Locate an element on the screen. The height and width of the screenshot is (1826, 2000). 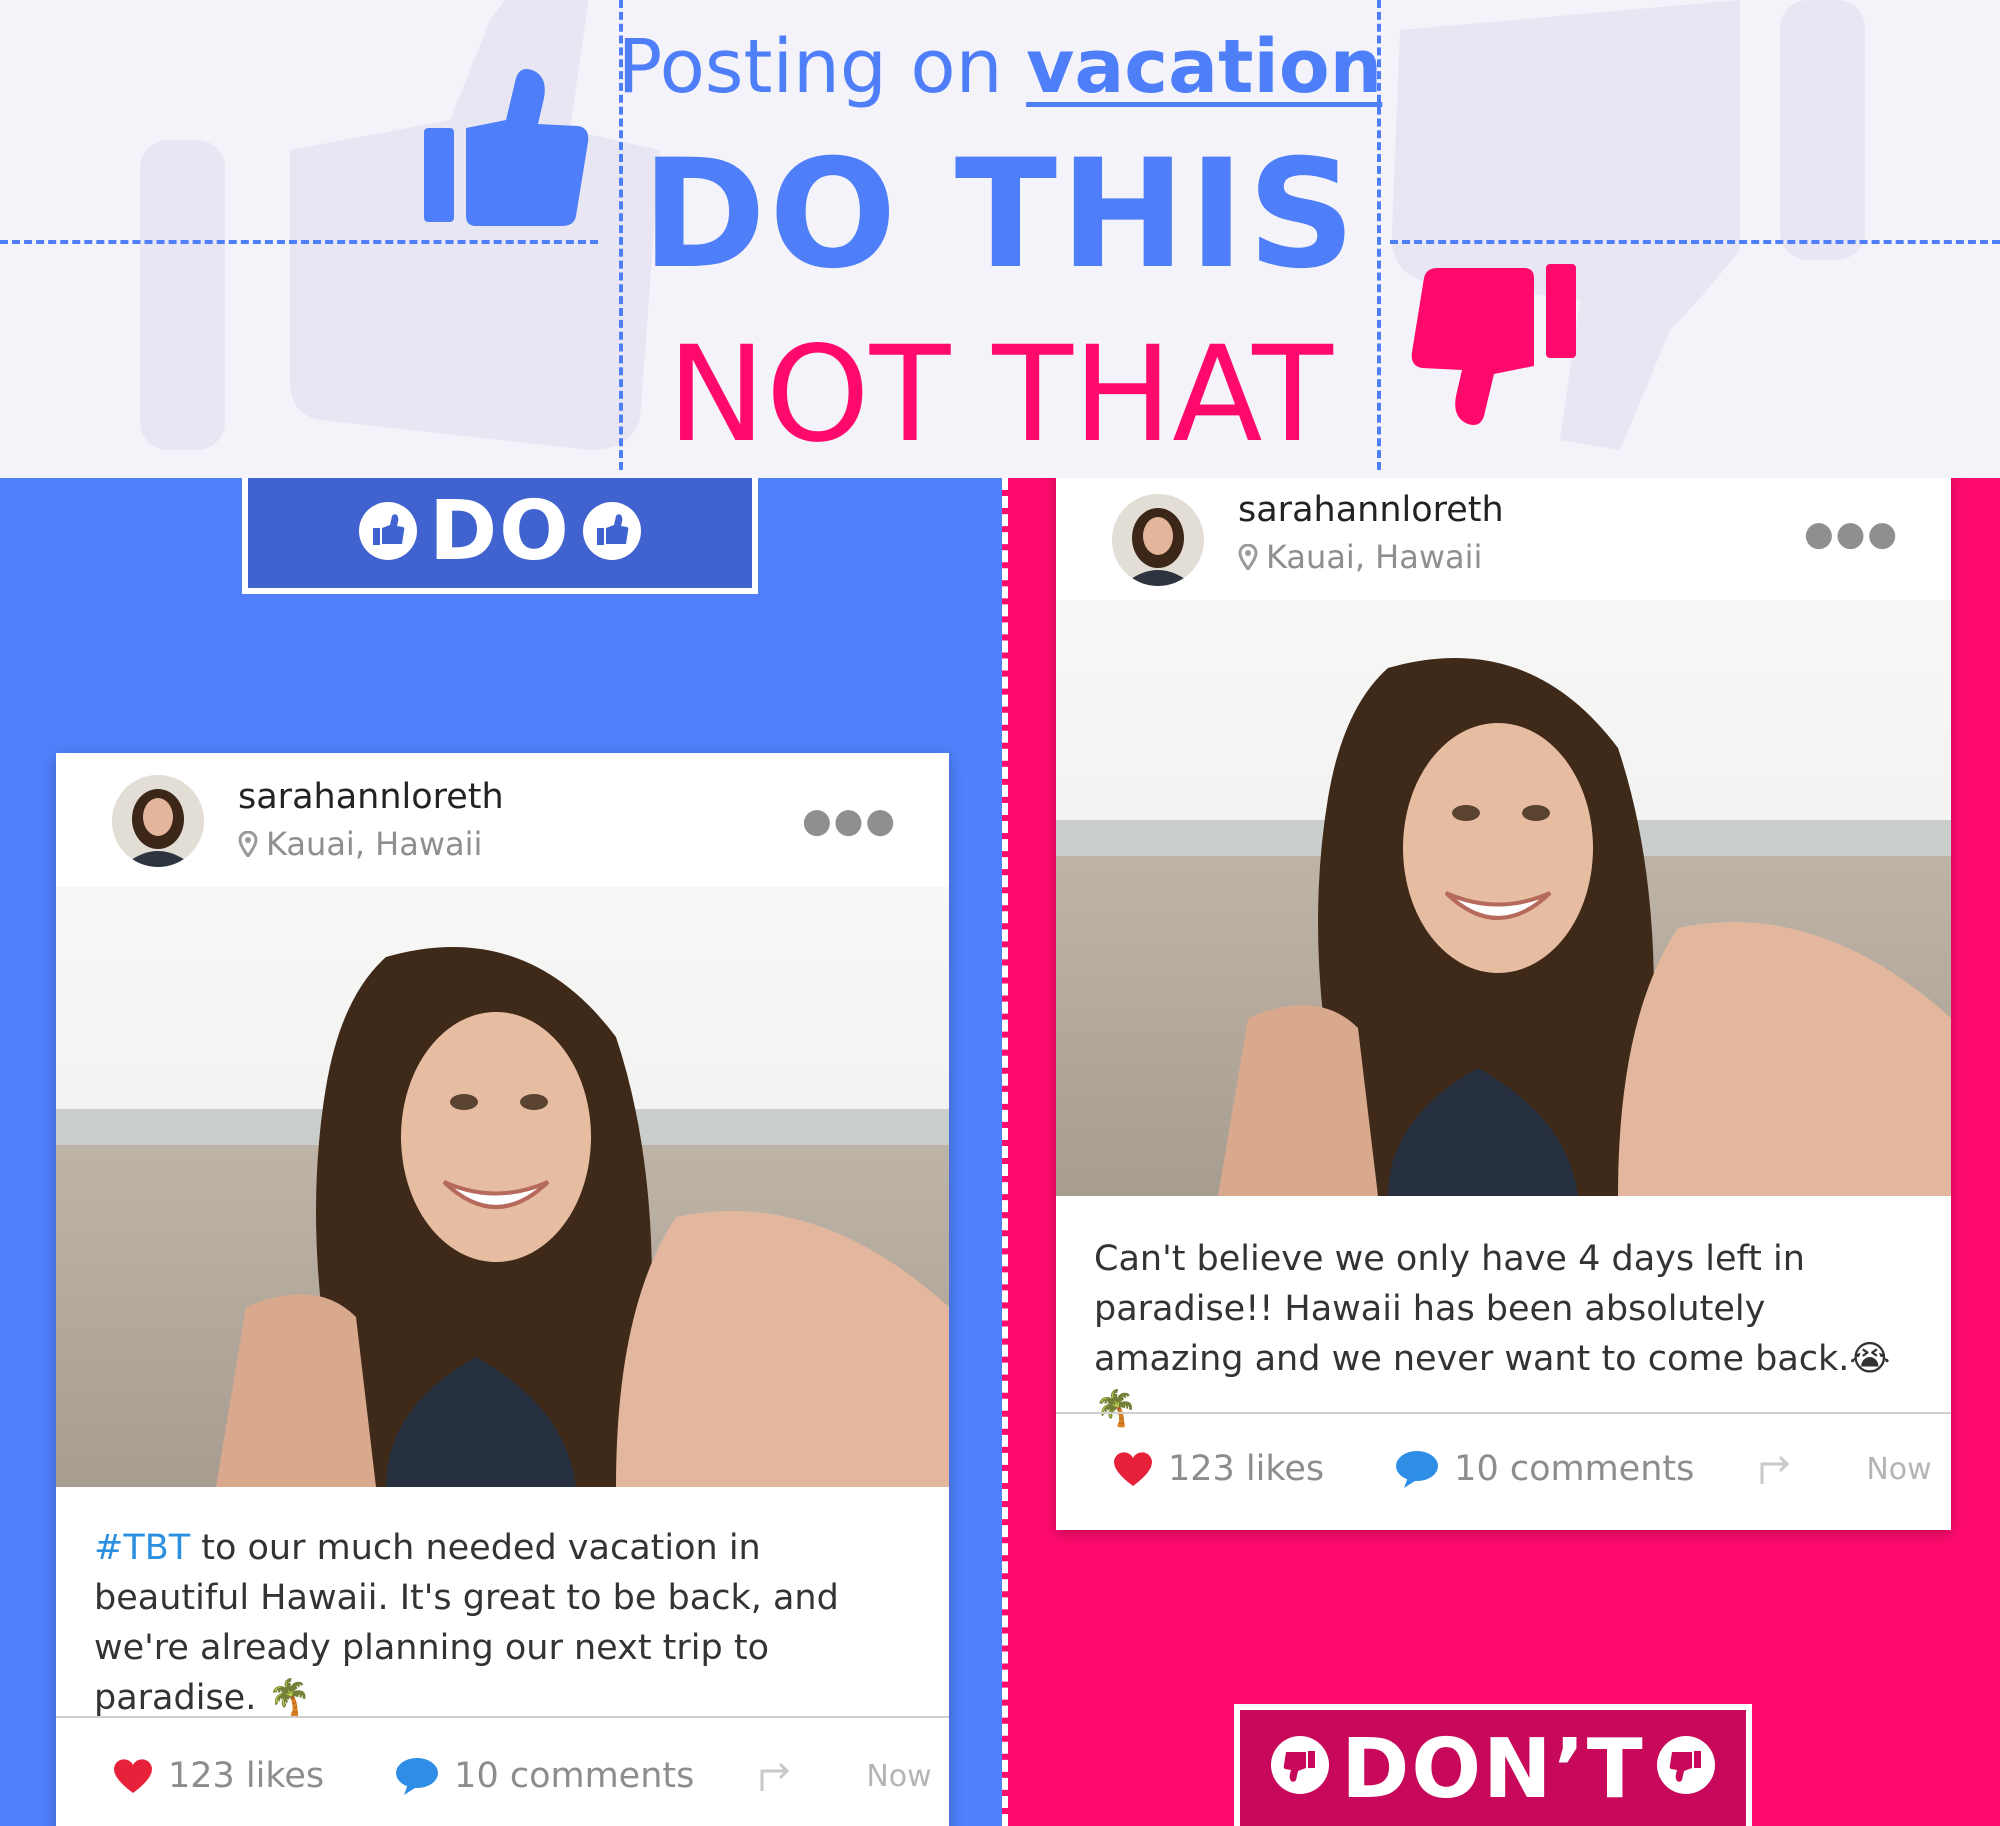
do-badge: DO is located at coordinates (500, 536).